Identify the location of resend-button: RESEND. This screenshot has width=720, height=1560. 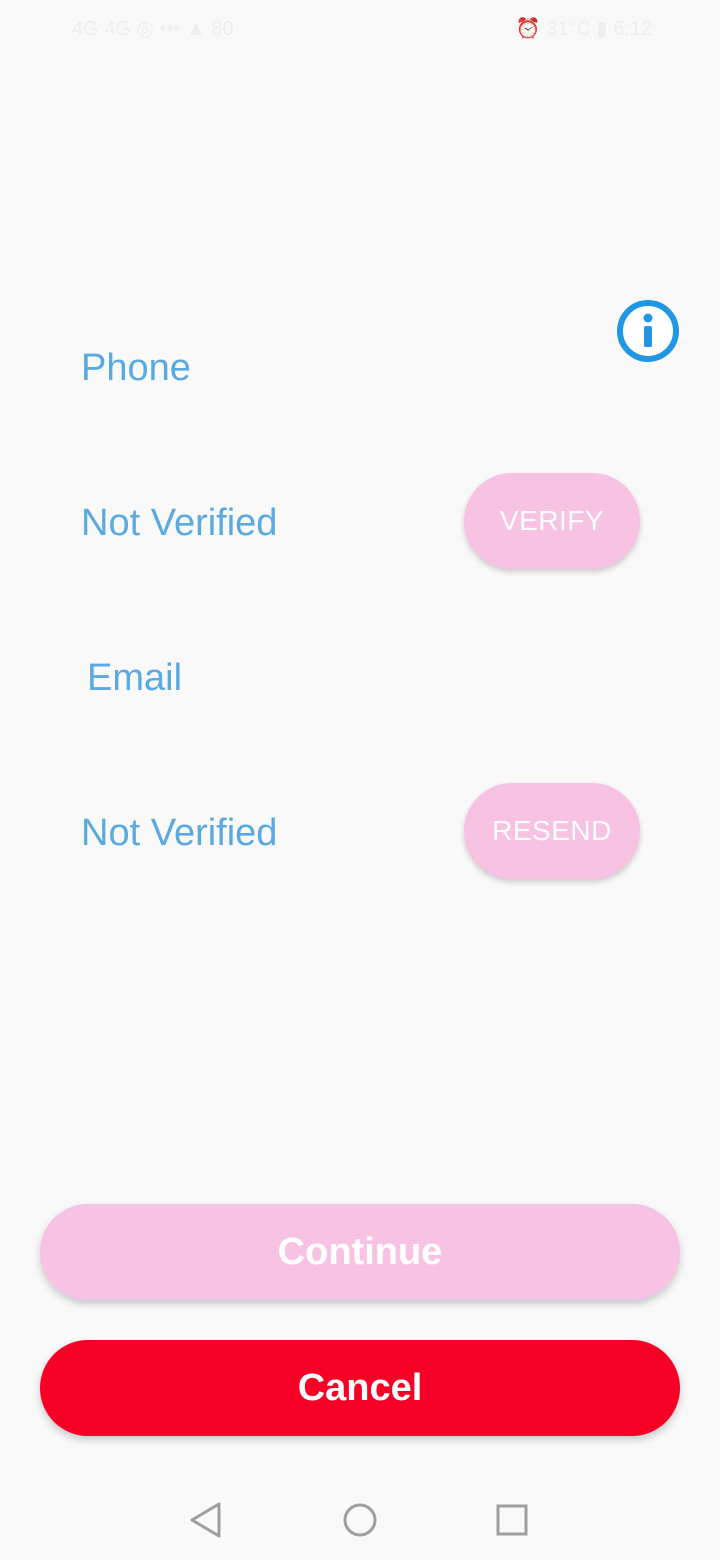
(552, 831).